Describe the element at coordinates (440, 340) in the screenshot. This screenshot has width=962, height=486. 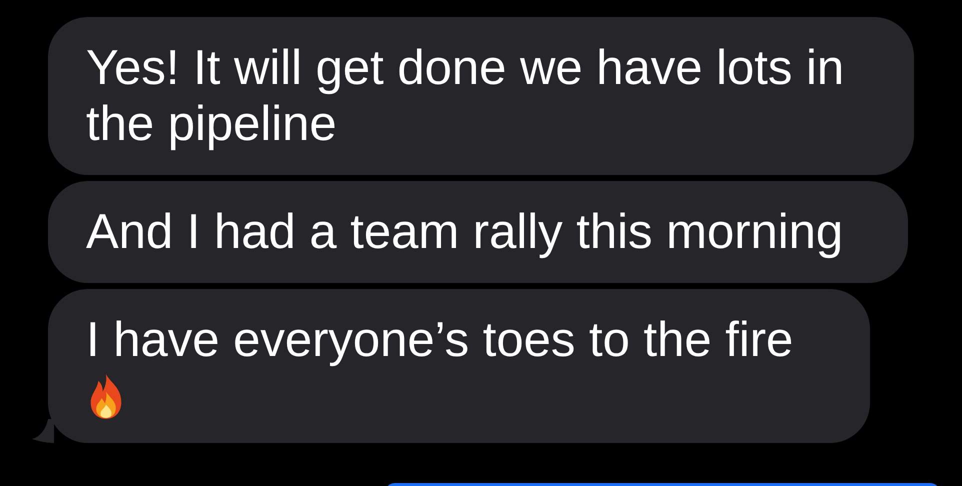
I see `message-text: I have everyone’s toes to the fire` at that location.